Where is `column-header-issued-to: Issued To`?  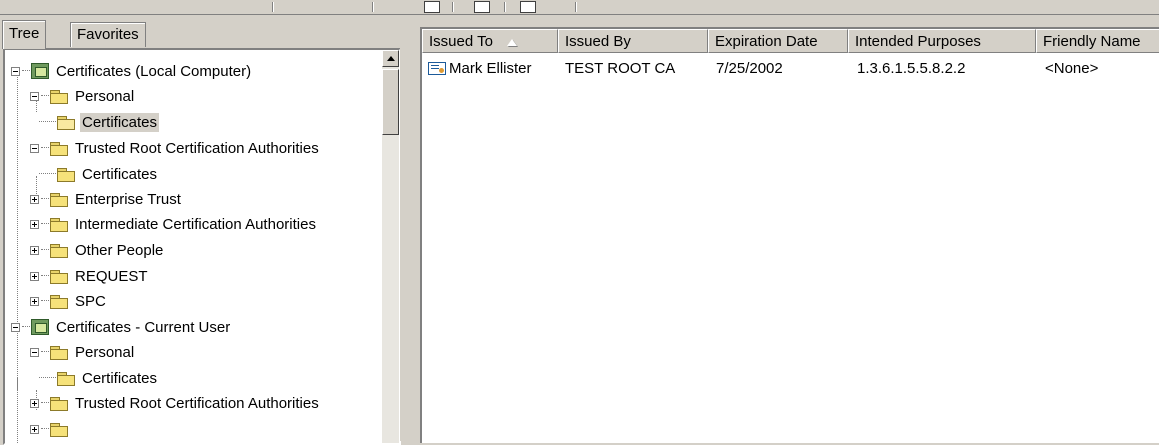
column-header-issued-to: Issued To is located at coordinates (490, 41).